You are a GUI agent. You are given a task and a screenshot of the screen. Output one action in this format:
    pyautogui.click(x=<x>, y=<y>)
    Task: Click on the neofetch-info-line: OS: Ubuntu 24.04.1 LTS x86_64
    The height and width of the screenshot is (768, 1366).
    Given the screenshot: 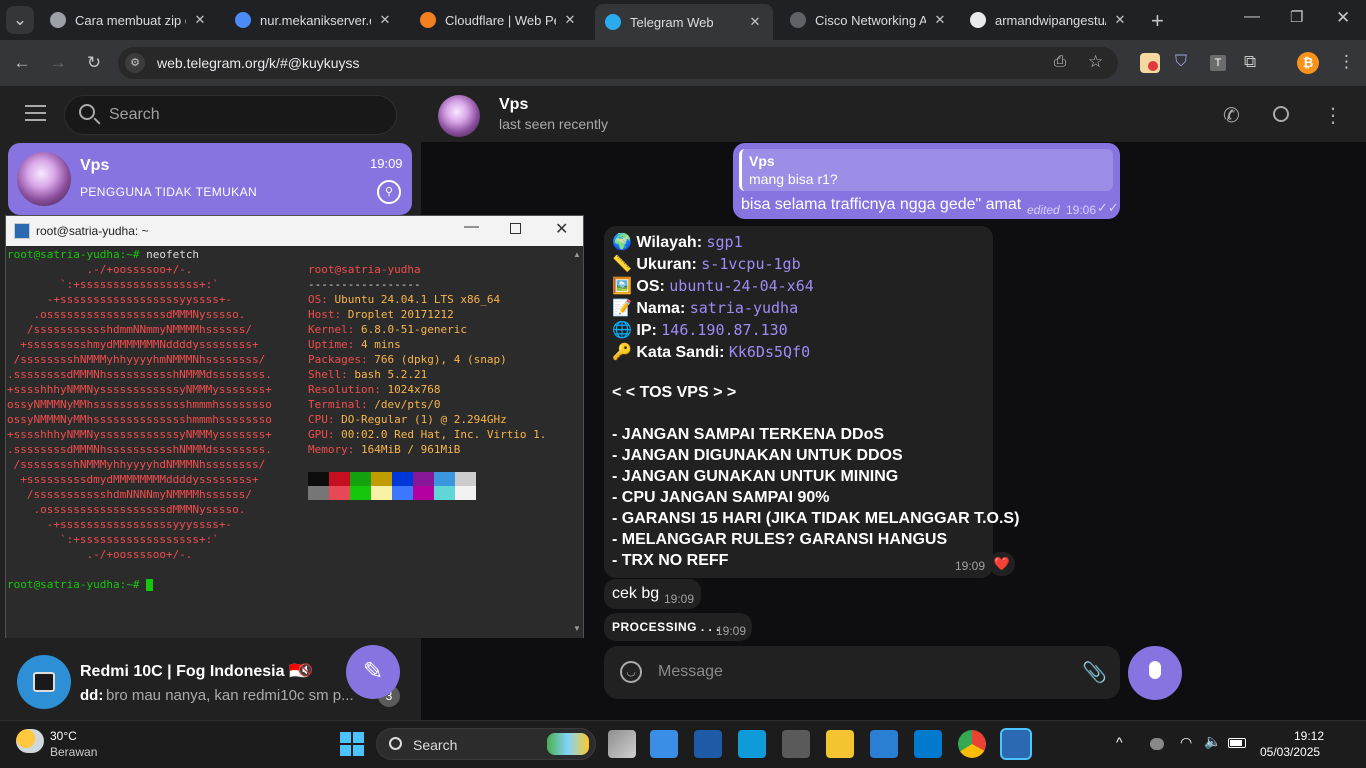 What is the action you would take?
    pyautogui.click(x=404, y=299)
    